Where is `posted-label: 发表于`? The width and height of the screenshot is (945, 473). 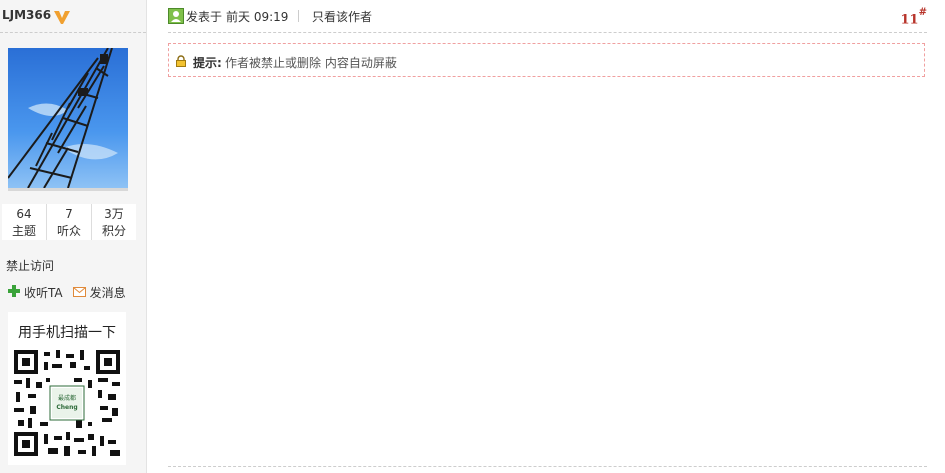 posted-label: 发表于 is located at coordinates (204, 17).